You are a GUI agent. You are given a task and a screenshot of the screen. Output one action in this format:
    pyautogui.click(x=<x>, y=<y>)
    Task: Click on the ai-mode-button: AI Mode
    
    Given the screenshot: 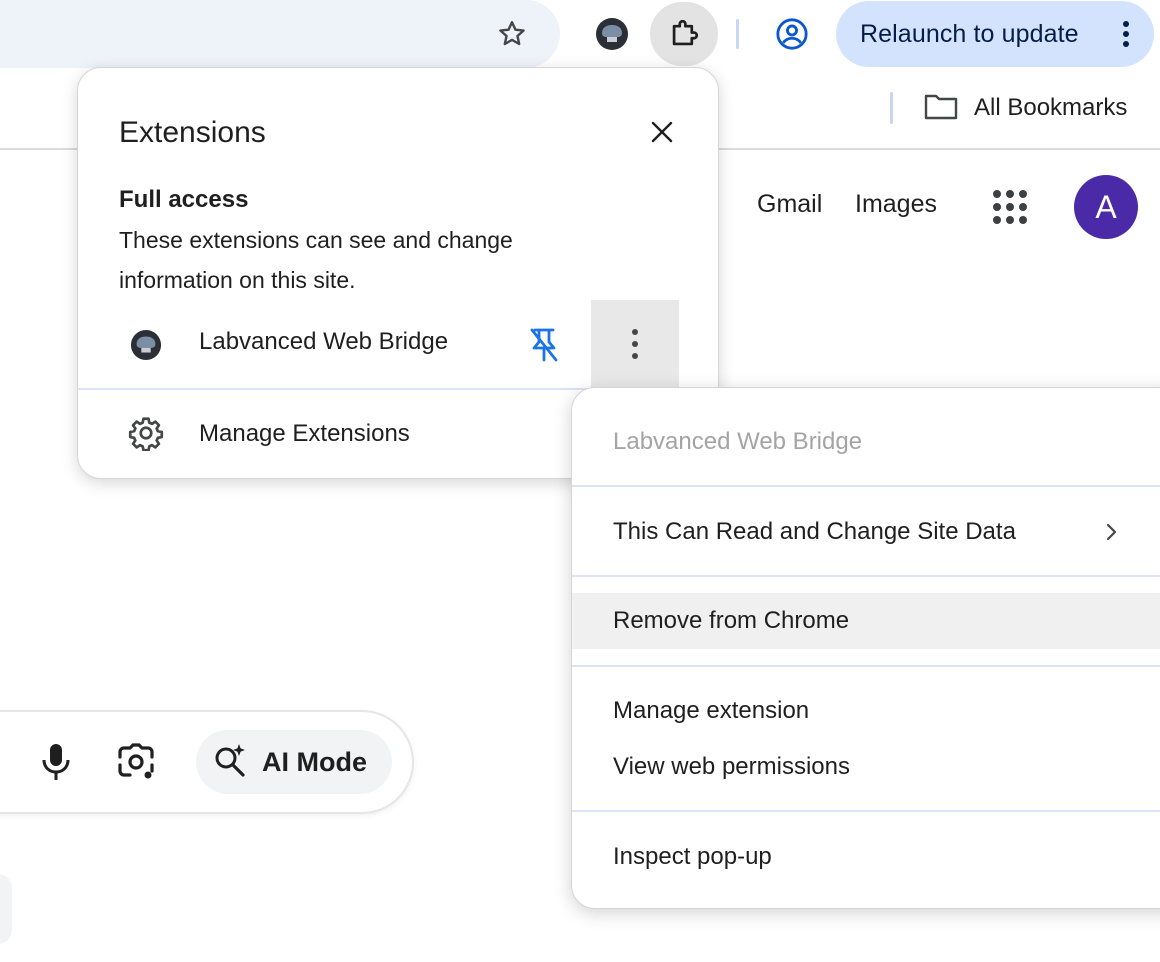 What is the action you would take?
    pyautogui.click(x=294, y=762)
    